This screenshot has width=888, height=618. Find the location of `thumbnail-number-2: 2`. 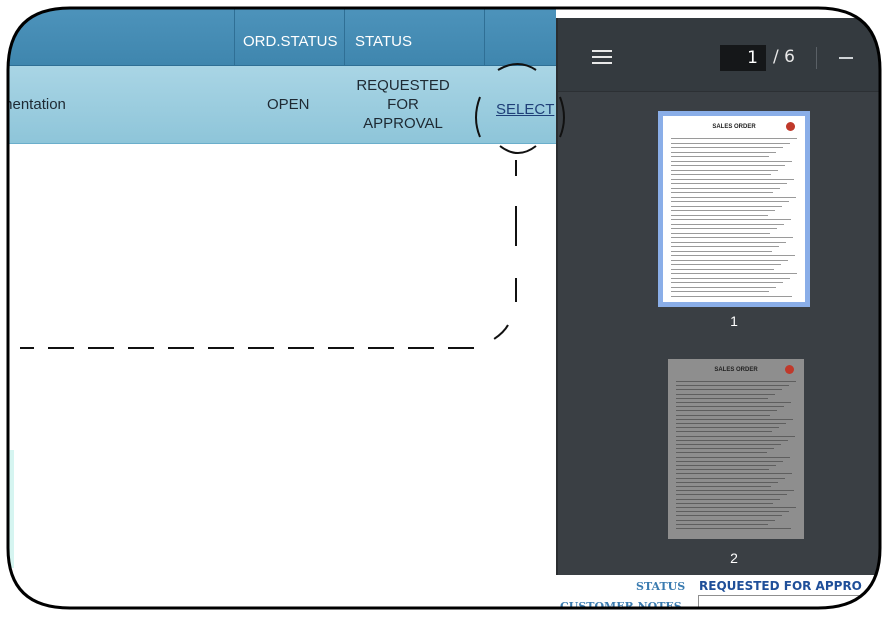

thumbnail-number-2: 2 is located at coordinates (734, 558).